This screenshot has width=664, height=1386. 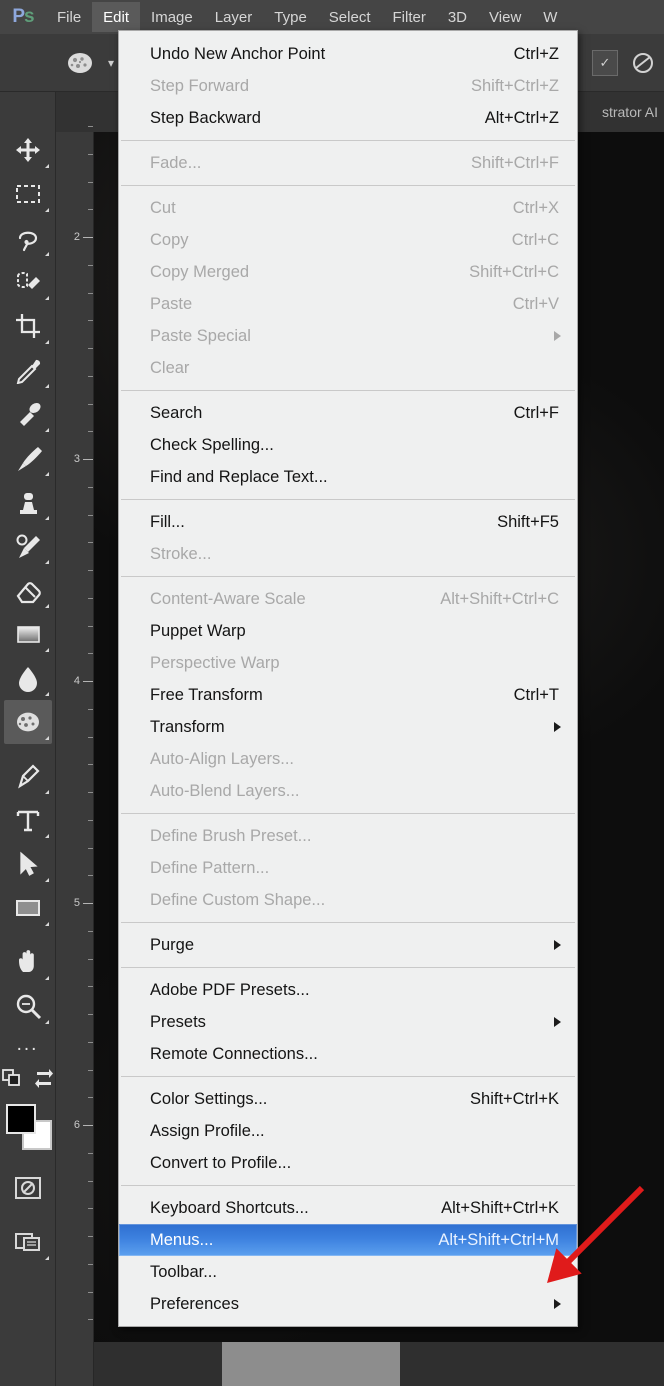 I want to click on menu-bar-item-edit: Edit, so click(x=116, y=17).